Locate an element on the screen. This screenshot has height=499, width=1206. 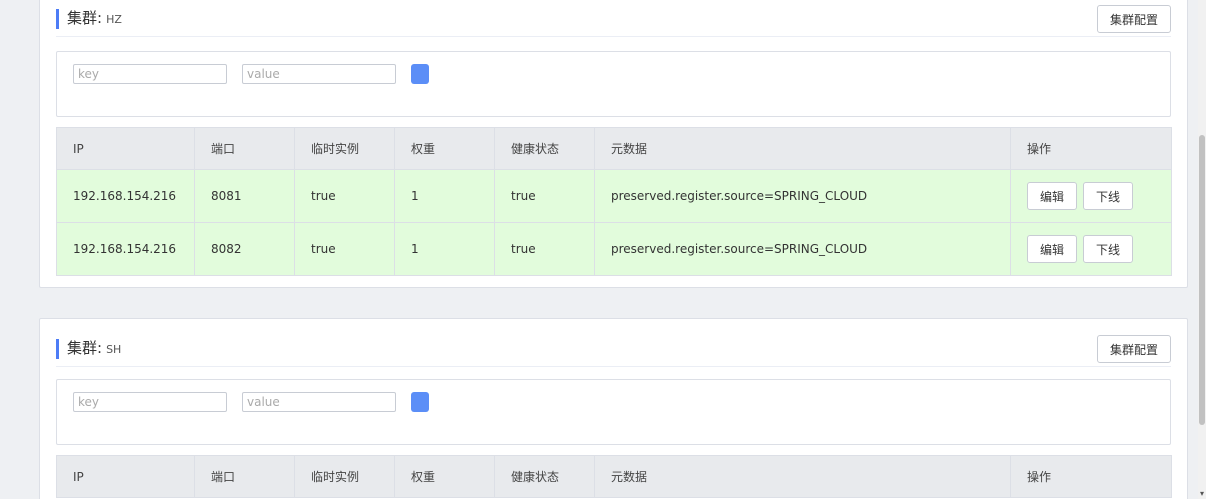
cluster-name: SH is located at coordinates (114, 349).